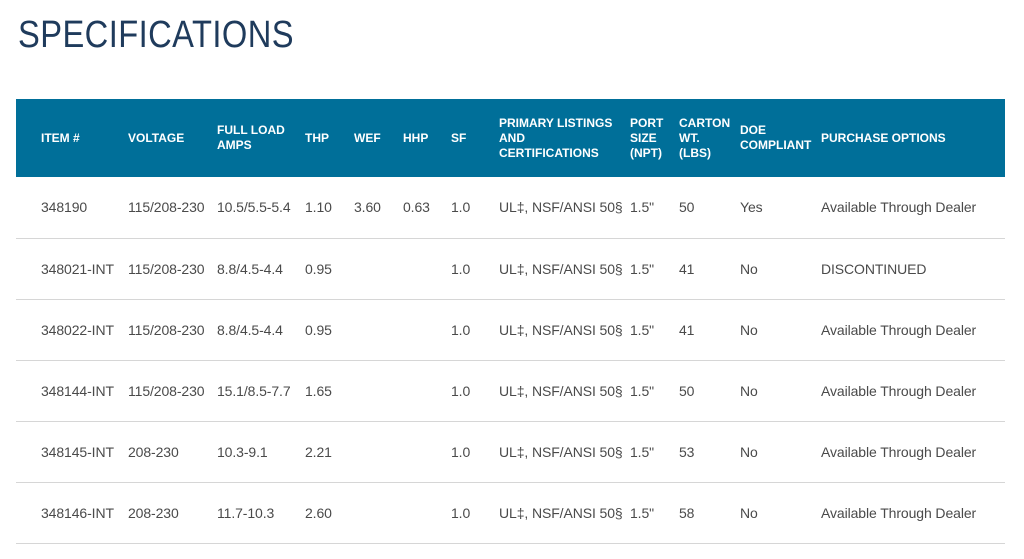 Image resolution: width=1024 pixels, height=559 pixels. I want to click on table-cell: 10.3-9.1, so click(242, 451).